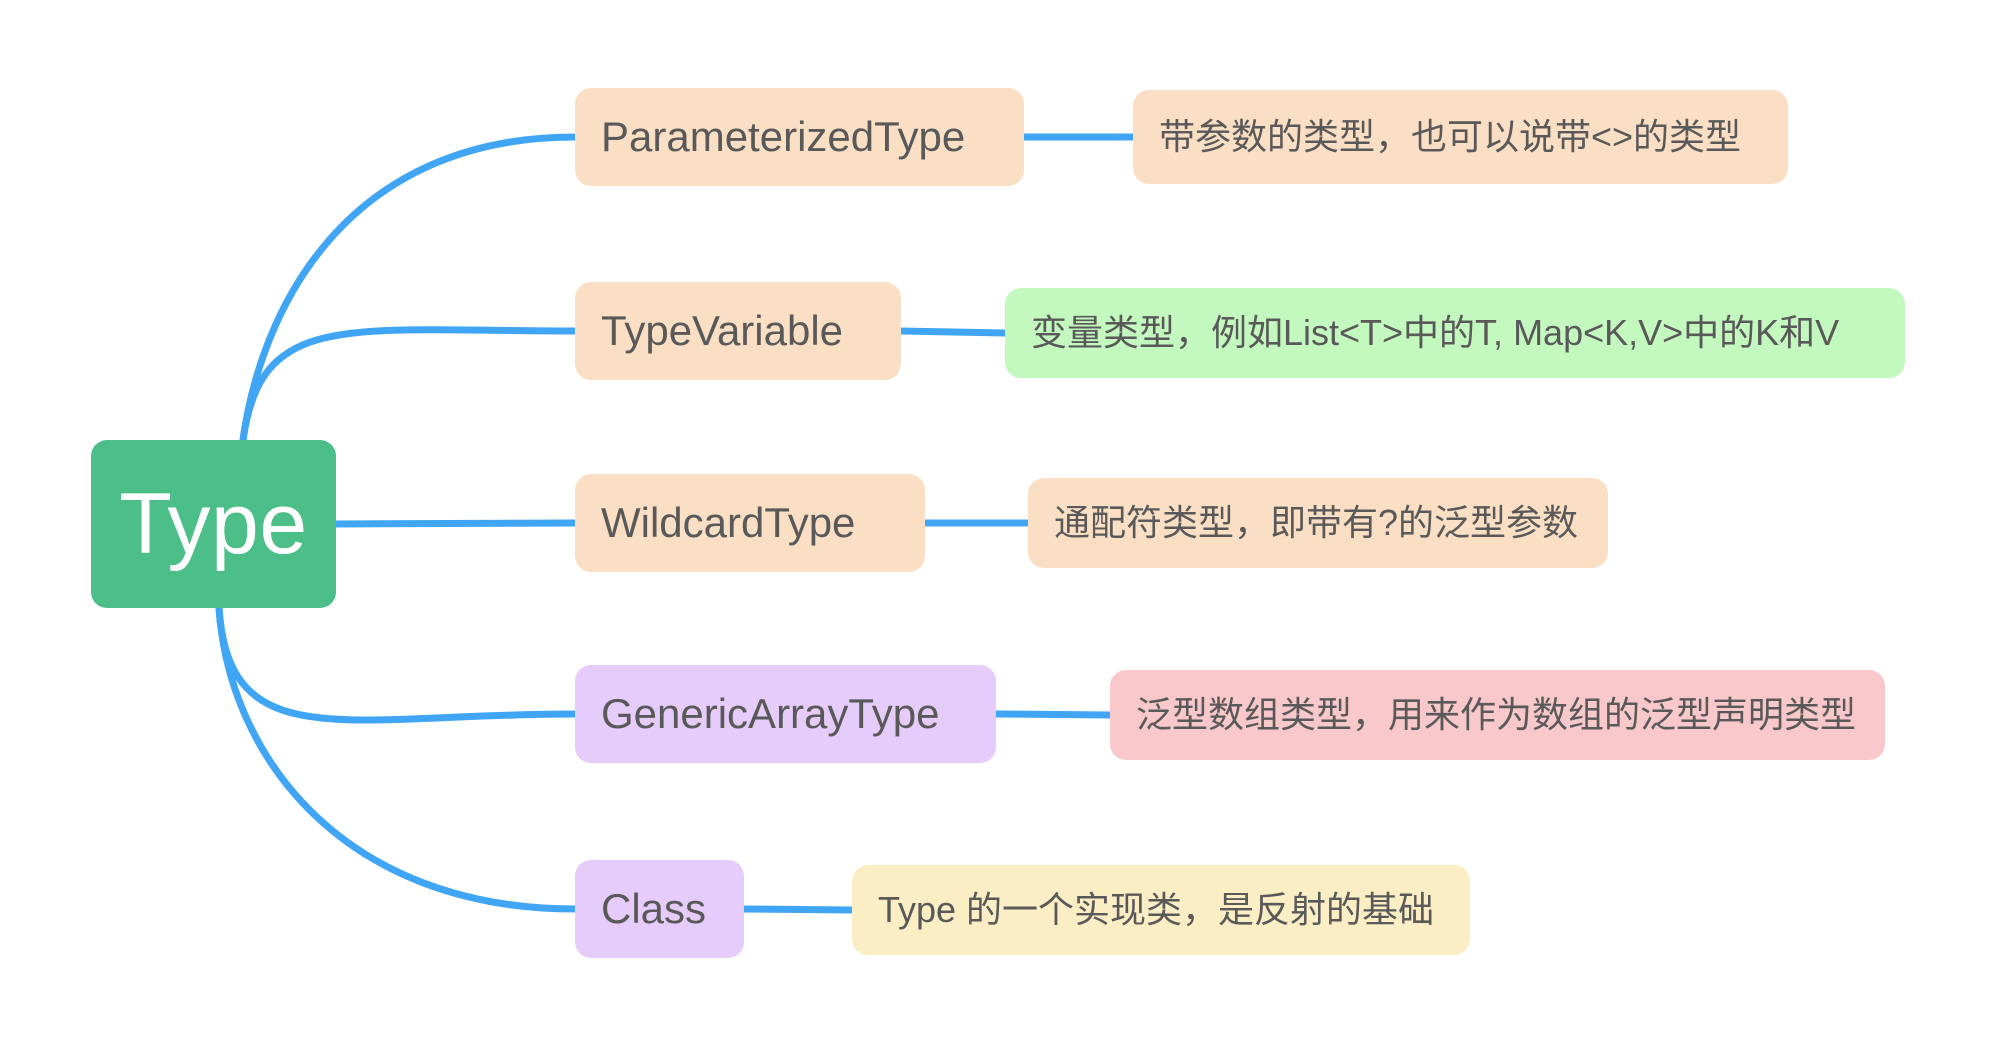 This screenshot has width=1992, height=1050. I want to click on description-node-label: 变量类型，例如List<T>中的T, Map<K,V>中的K和V, so click(1435, 333).